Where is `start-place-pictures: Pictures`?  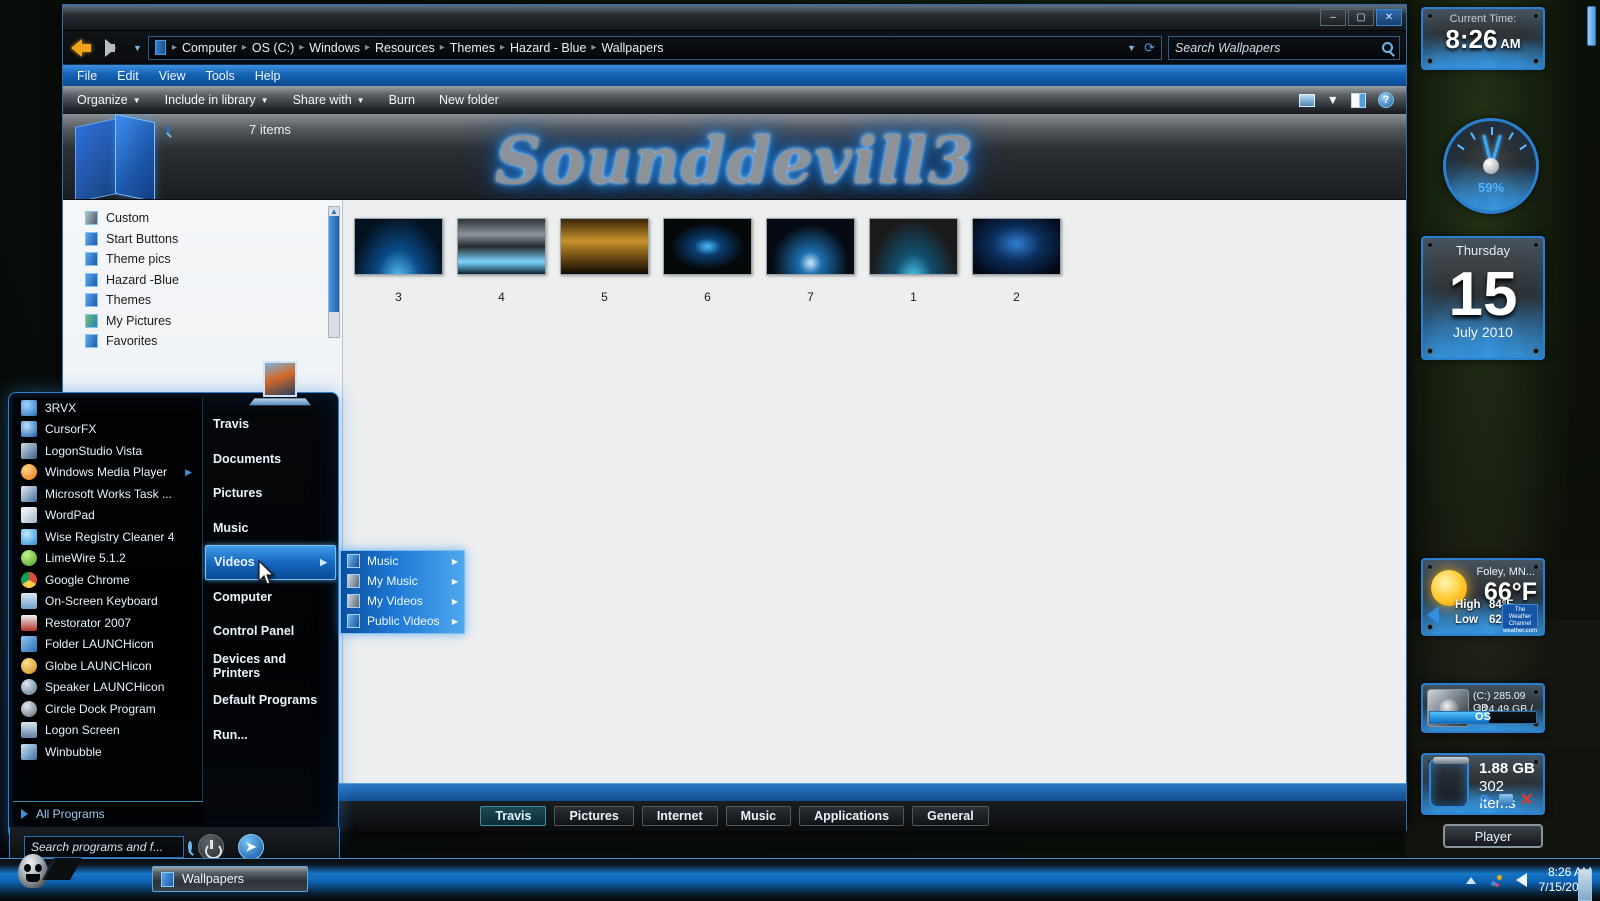
start-place-pictures: Pictures is located at coordinates (270, 493).